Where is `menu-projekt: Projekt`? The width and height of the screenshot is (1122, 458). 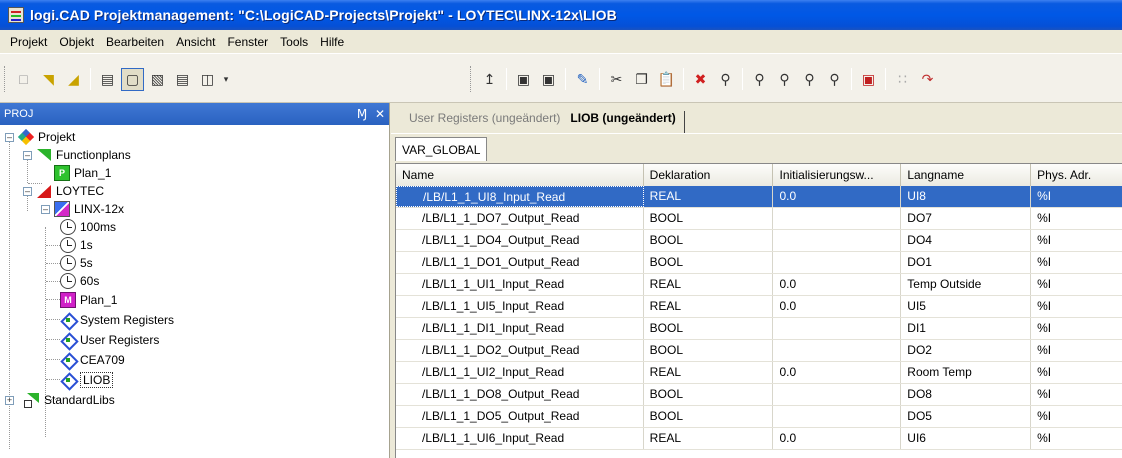
menu-projekt: Projekt is located at coordinates (28, 42).